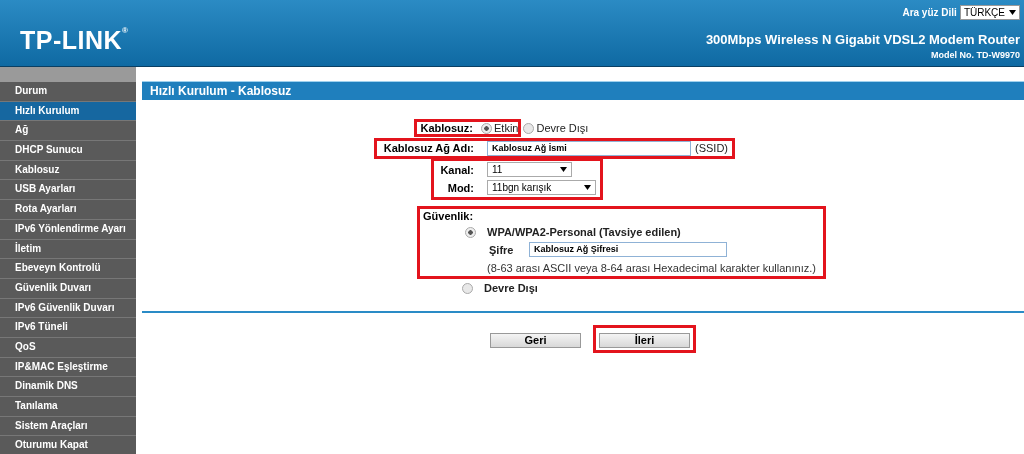  Describe the element at coordinates (628, 249) in the screenshot. I see `password-input: Kablosuz Ağ Şifresi` at that location.